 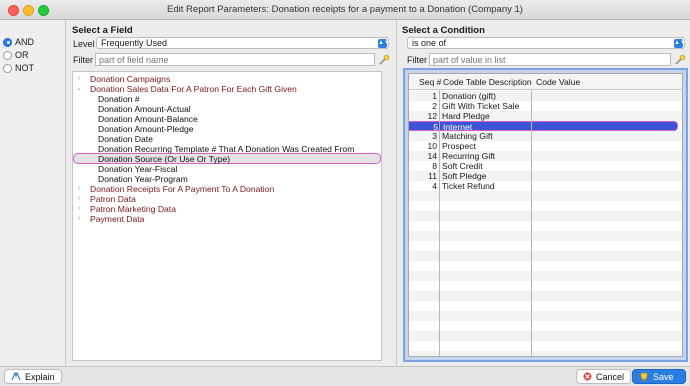 What do you see at coordinates (83, 60) in the screenshot?
I see `field-filter-label: Filter` at bounding box center [83, 60].